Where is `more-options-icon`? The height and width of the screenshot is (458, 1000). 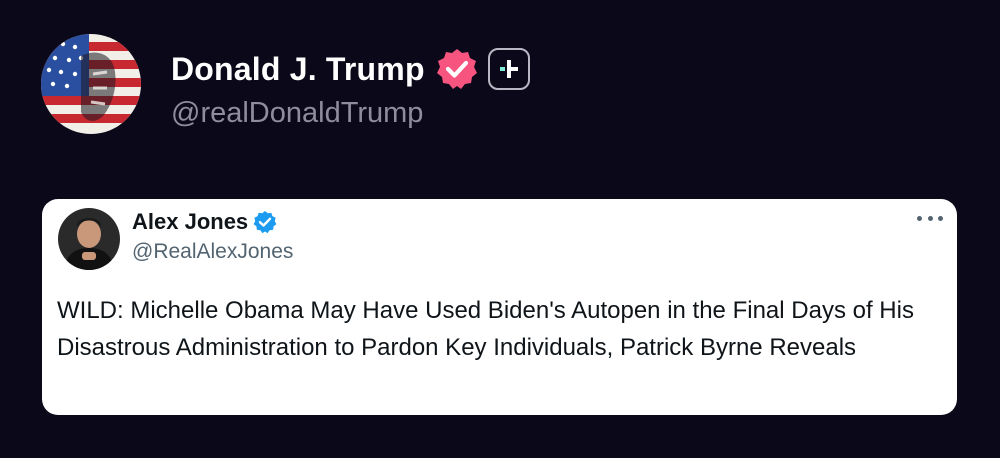 more-options-icon is located at coordinates (930, 218).